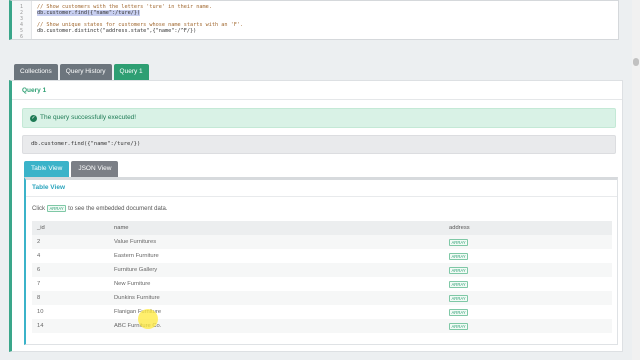  What do you see at coordinates (38, 208) in the screenshot?
I see `hint-prefix: Click` at bounding box center [38, 208].